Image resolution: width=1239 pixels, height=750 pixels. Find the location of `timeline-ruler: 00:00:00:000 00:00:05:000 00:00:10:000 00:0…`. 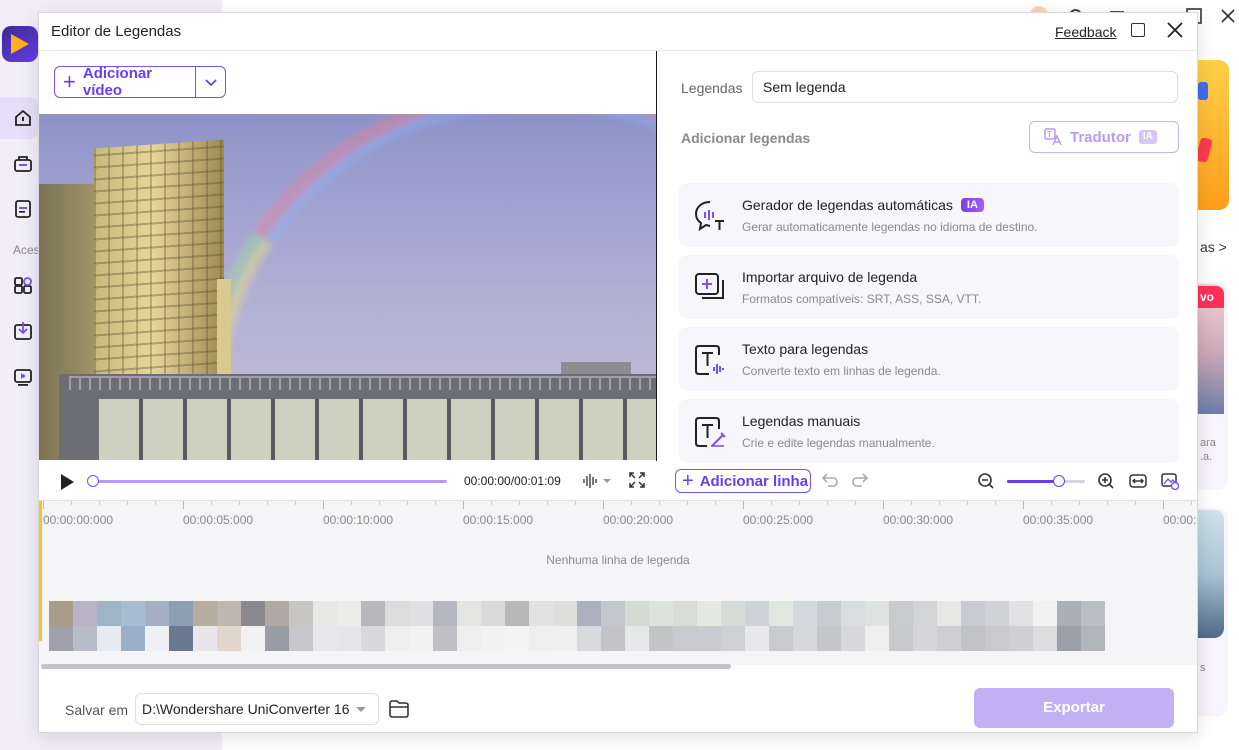

timeline-ruler: 00:00:00:000 00:00:05:000 00:00:10:000 00:0… is located at coordinates (618, 516).